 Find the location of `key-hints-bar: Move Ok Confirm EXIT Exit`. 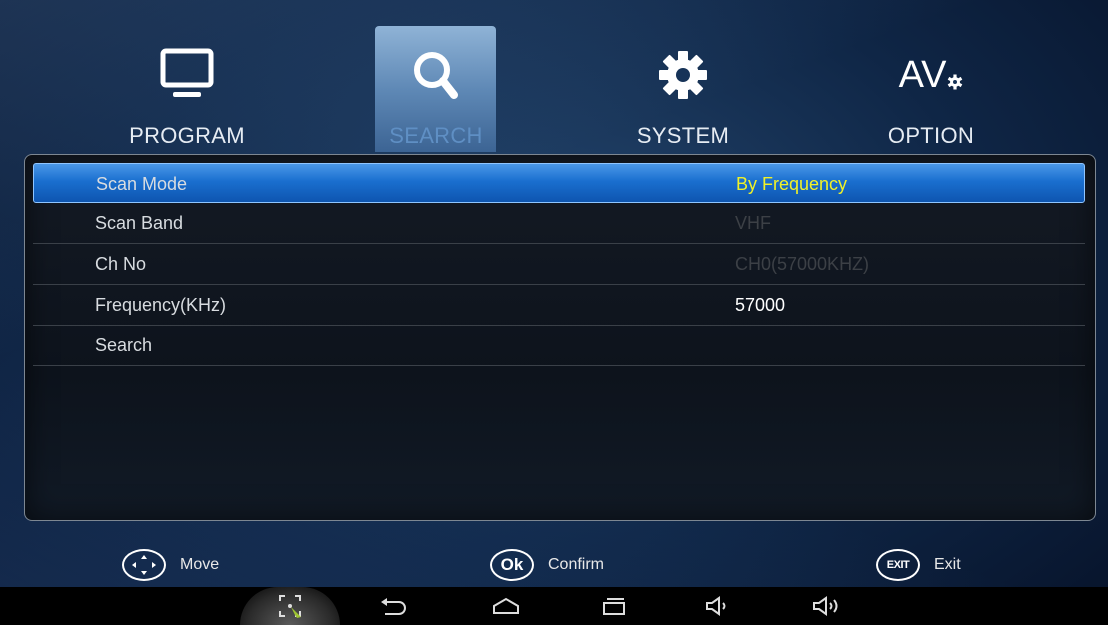

key-hints-bar: Move Ok Confirm EXIT Exit is located at coordinates (554, 565).